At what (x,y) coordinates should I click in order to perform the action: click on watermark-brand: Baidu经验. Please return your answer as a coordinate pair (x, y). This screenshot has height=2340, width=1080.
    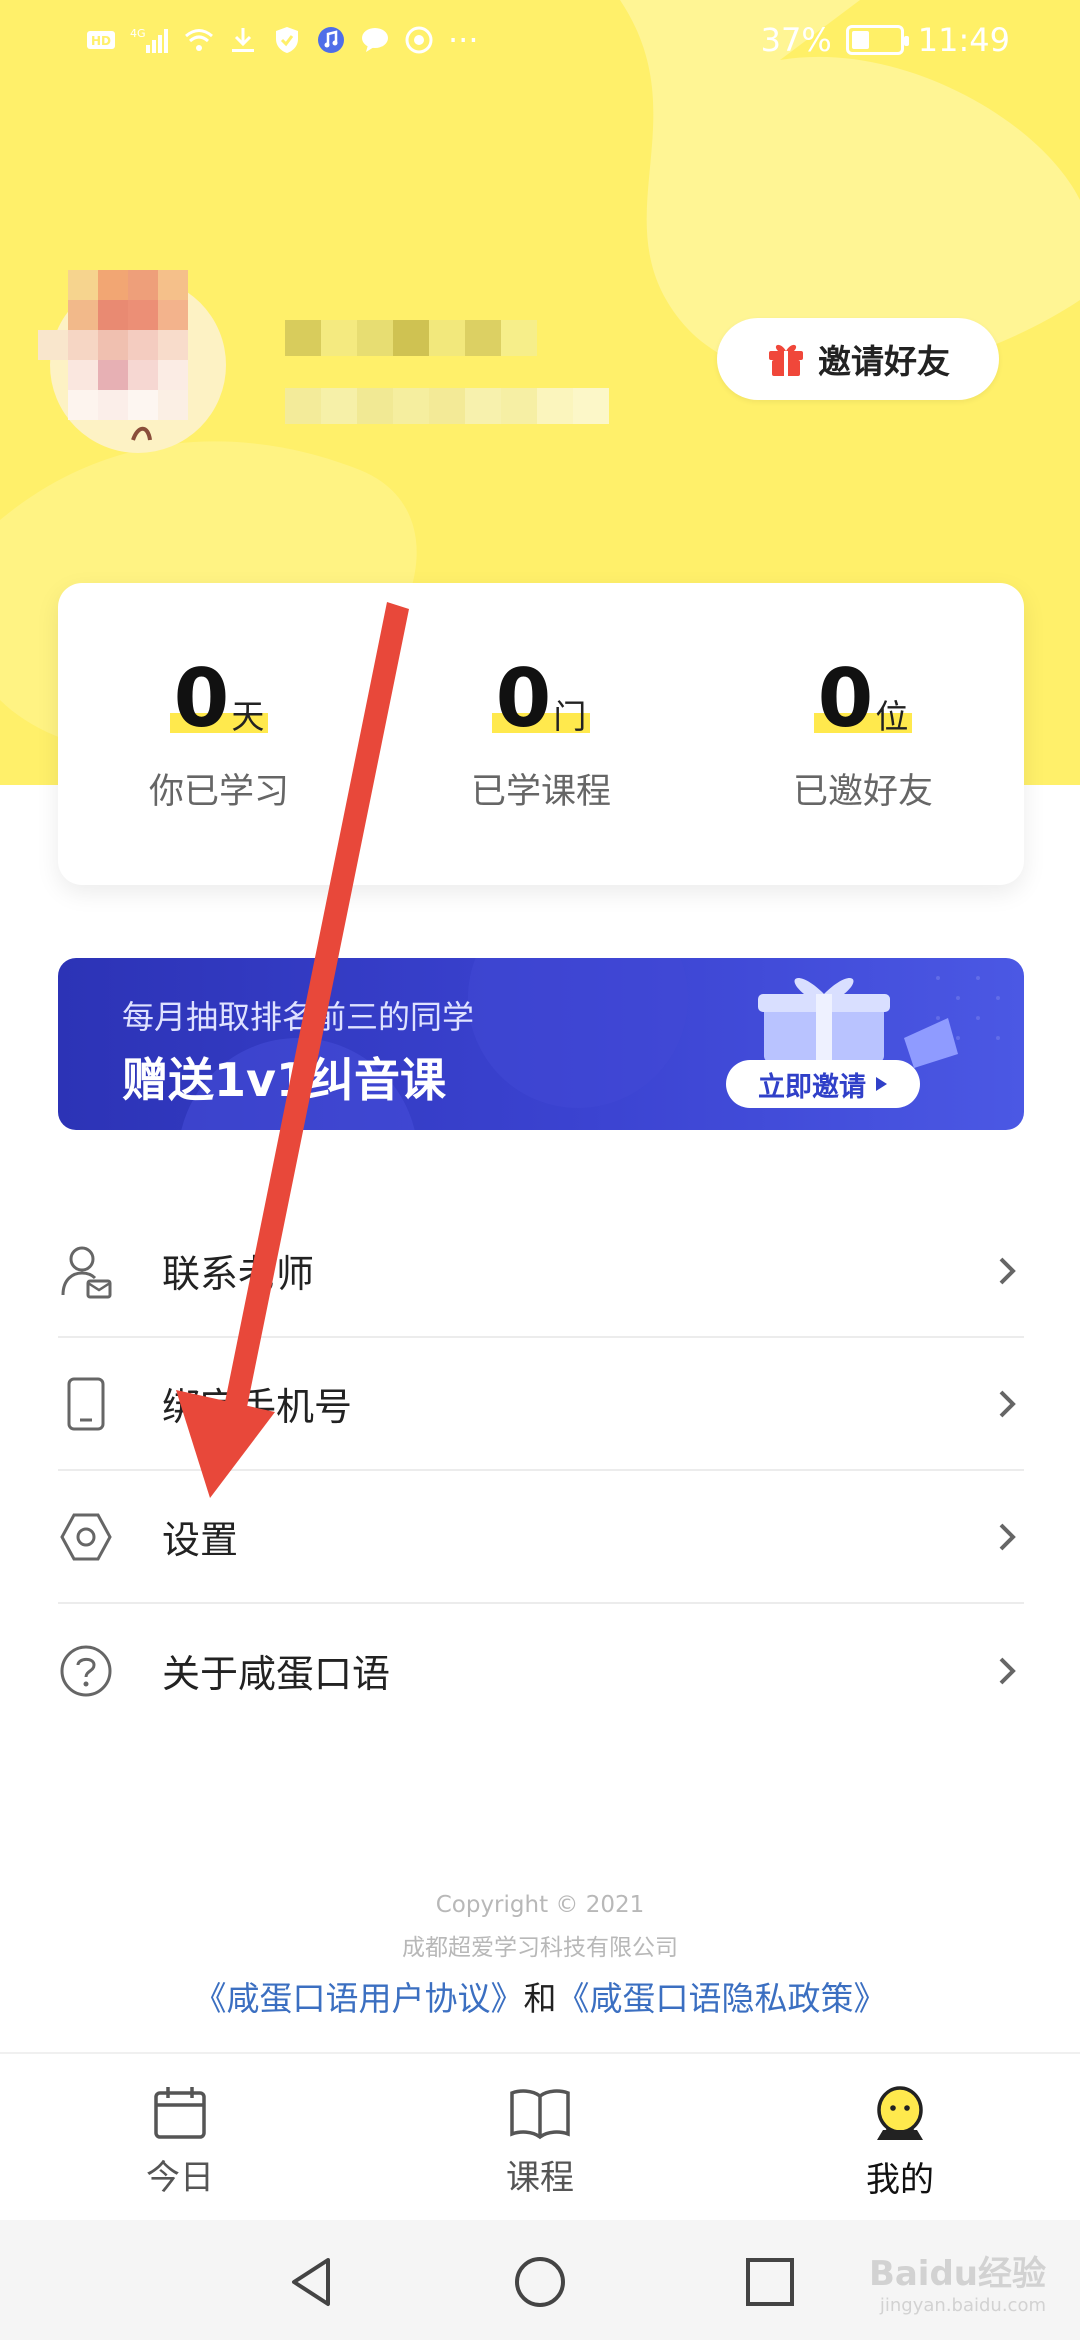
    Looking at the image, I should click on (957, 2274).